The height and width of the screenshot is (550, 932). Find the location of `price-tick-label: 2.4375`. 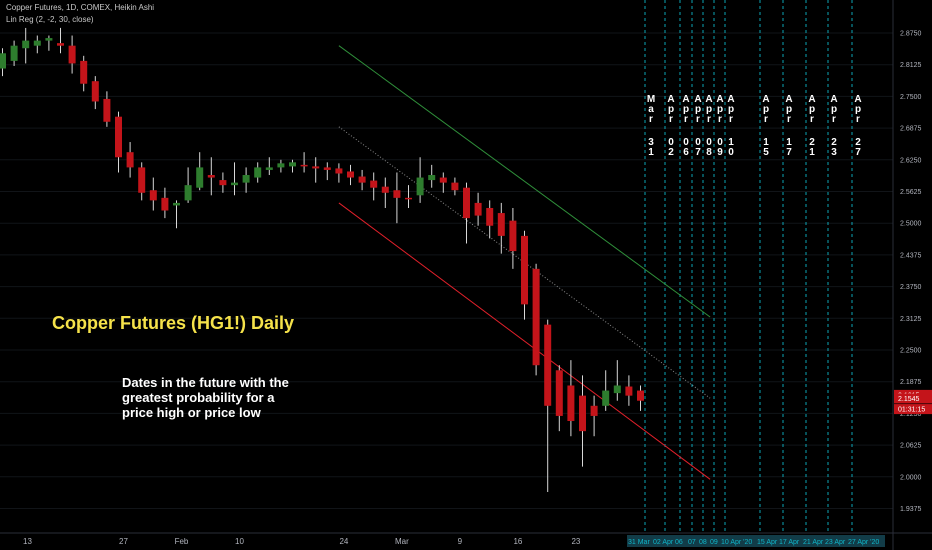

price-tick-label: 2.4375 is located at coordinates (911, 255).